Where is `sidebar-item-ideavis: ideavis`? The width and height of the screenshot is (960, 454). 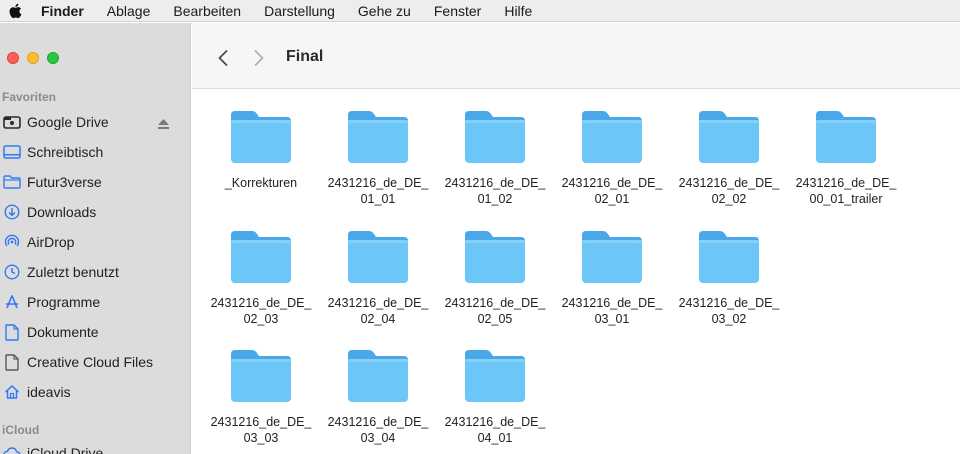 sidebar-item-ideavis: ideavis is located at coordinates (95, 392).